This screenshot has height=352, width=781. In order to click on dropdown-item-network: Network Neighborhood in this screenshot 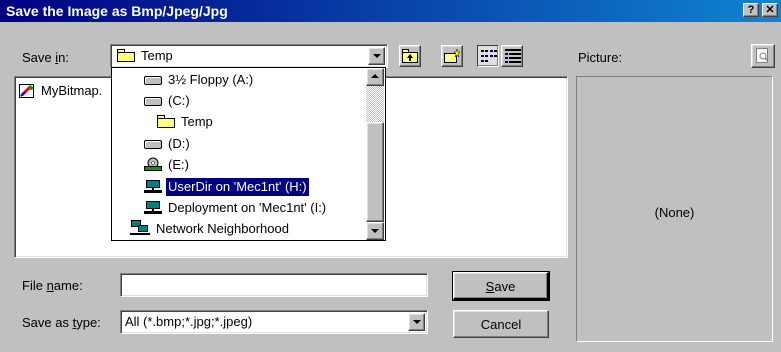, I will do `click(245, 229)`.